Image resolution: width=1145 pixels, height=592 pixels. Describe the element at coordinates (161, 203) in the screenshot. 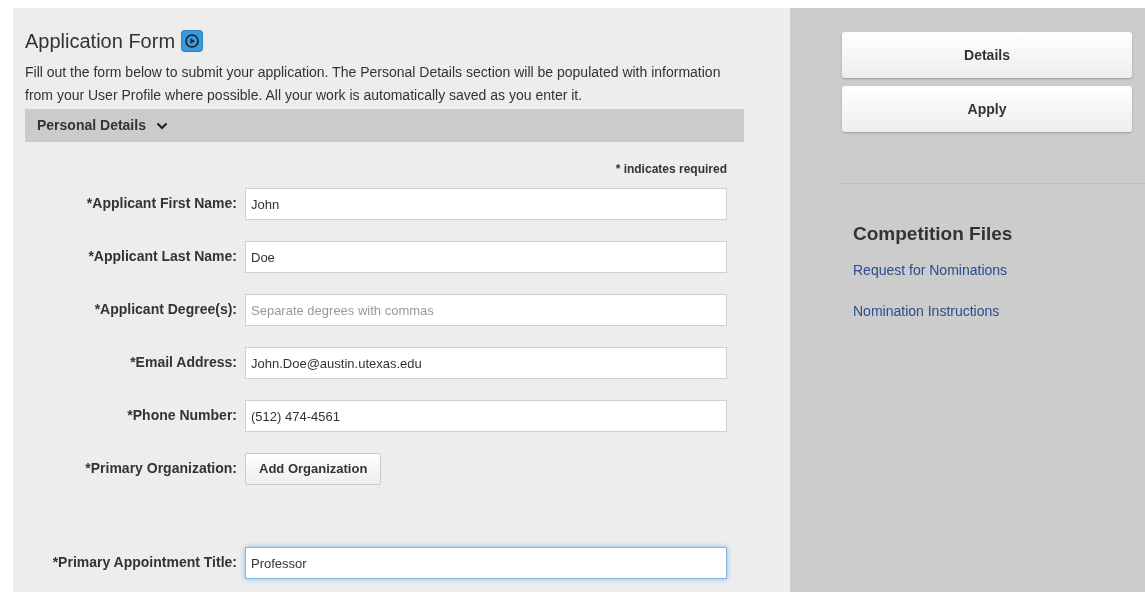

I see `field-label: *Applicant First Name:` at that location.